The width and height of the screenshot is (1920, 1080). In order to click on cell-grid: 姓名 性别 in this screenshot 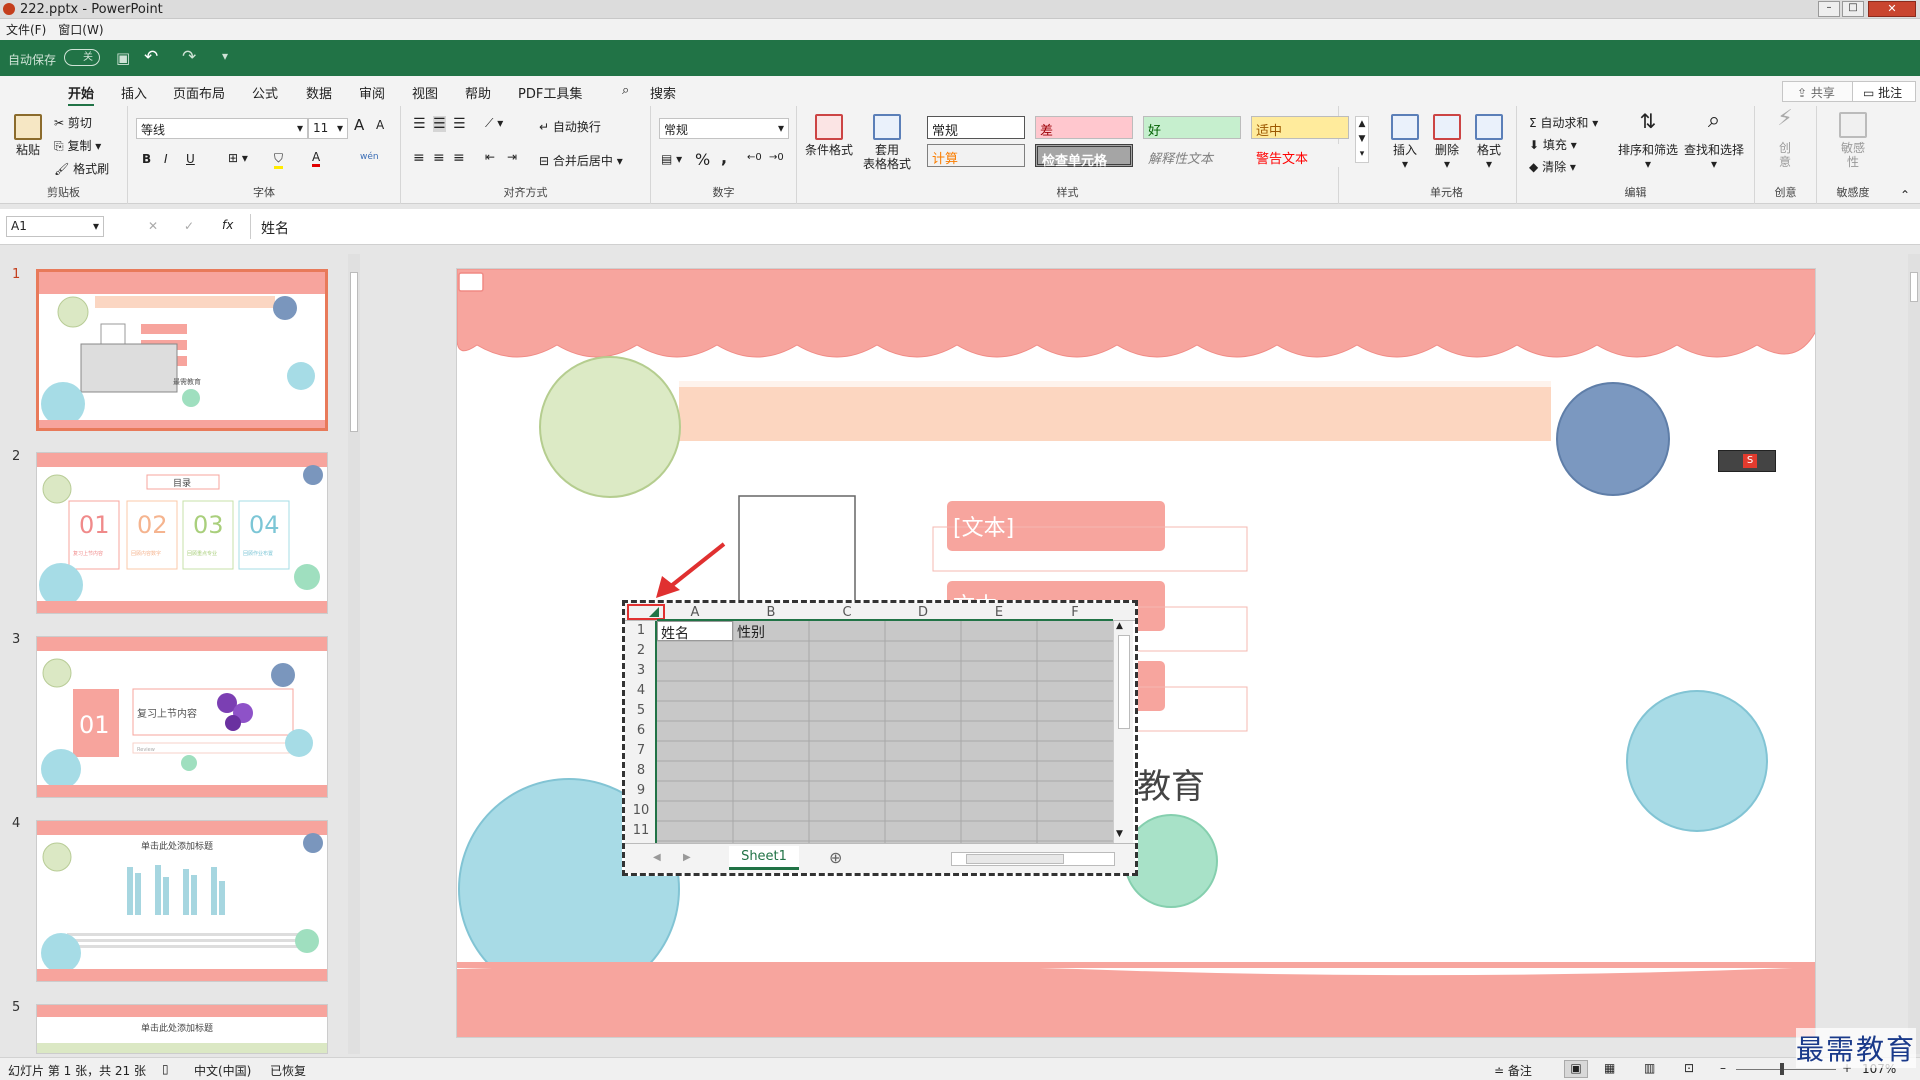, I will do `click(885, 732)`.